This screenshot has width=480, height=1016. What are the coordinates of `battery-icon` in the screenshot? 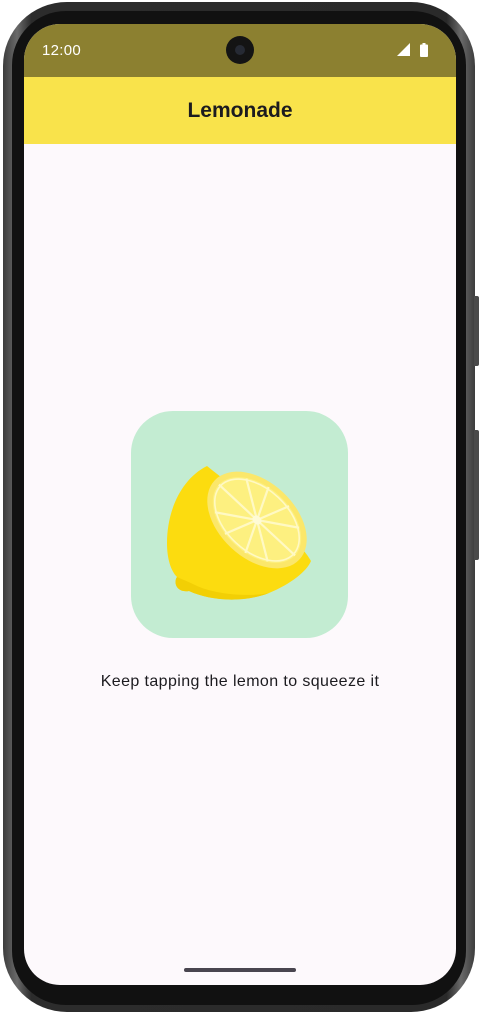 It's located at (424, 50).